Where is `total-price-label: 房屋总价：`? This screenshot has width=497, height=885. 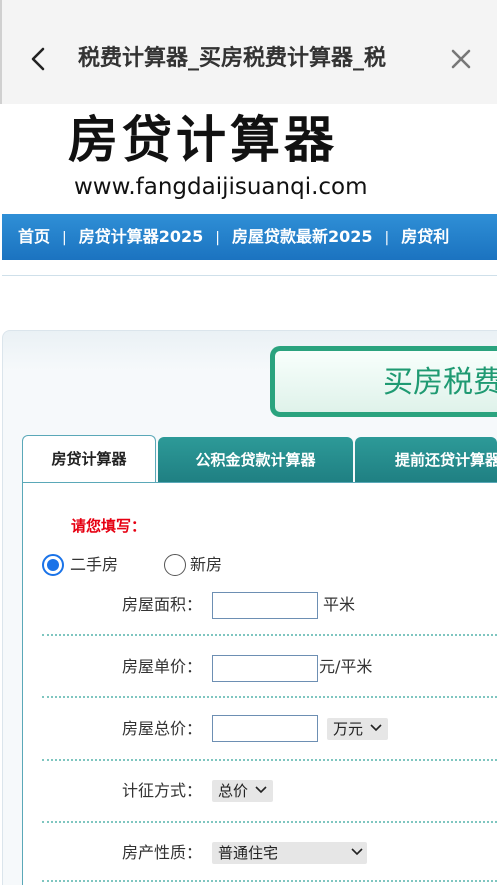 total-price-label: 房屋总价： is located at coordinates (162, 728).